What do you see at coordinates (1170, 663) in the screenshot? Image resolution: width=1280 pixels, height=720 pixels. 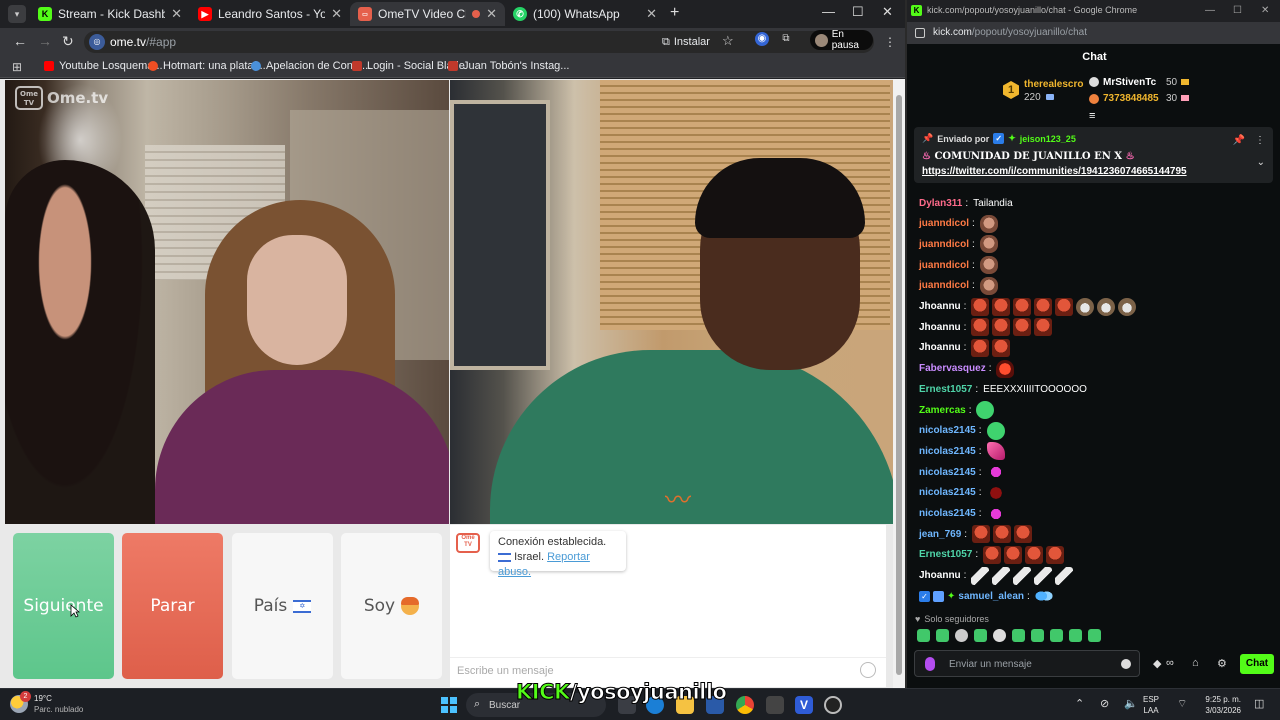 I see `infinity-icon: ∞` at bounding box center [1170, 663].